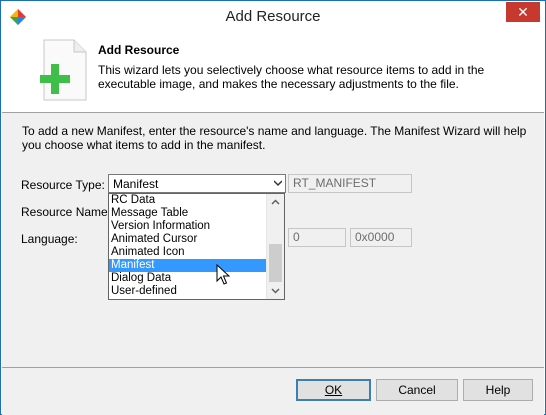 The width and height of the screenshot is (546, 415). I want to click on list-item-message-table: Message Table, so click(188, 213).